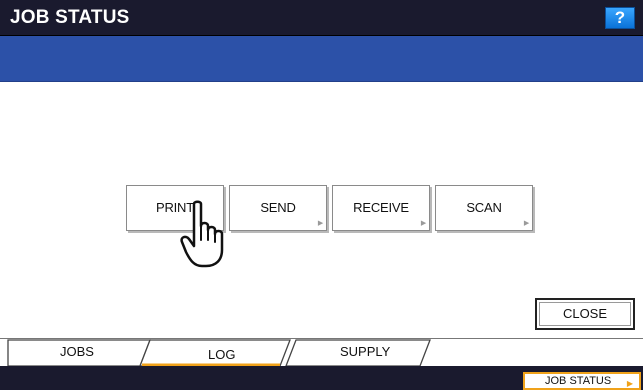 Image resolution: width=643 pixels, height=390 pixels. I want to click on hand-pointer-icon, so click(202, 234).